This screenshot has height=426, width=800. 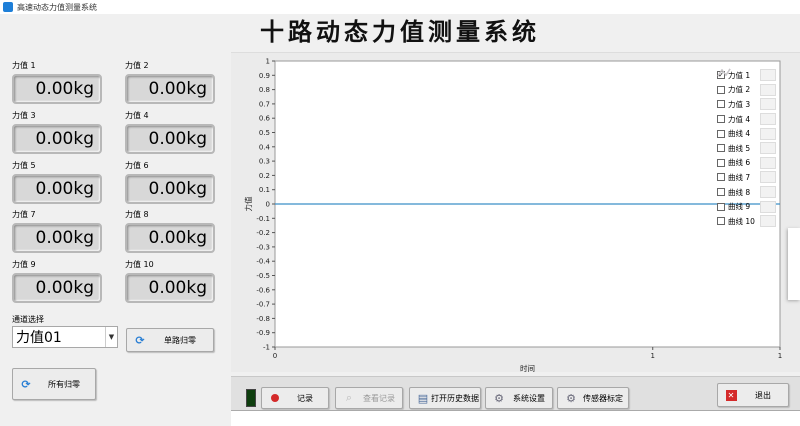 I want to click on gauge-label: 力值 10, so click(x=139, y=264).